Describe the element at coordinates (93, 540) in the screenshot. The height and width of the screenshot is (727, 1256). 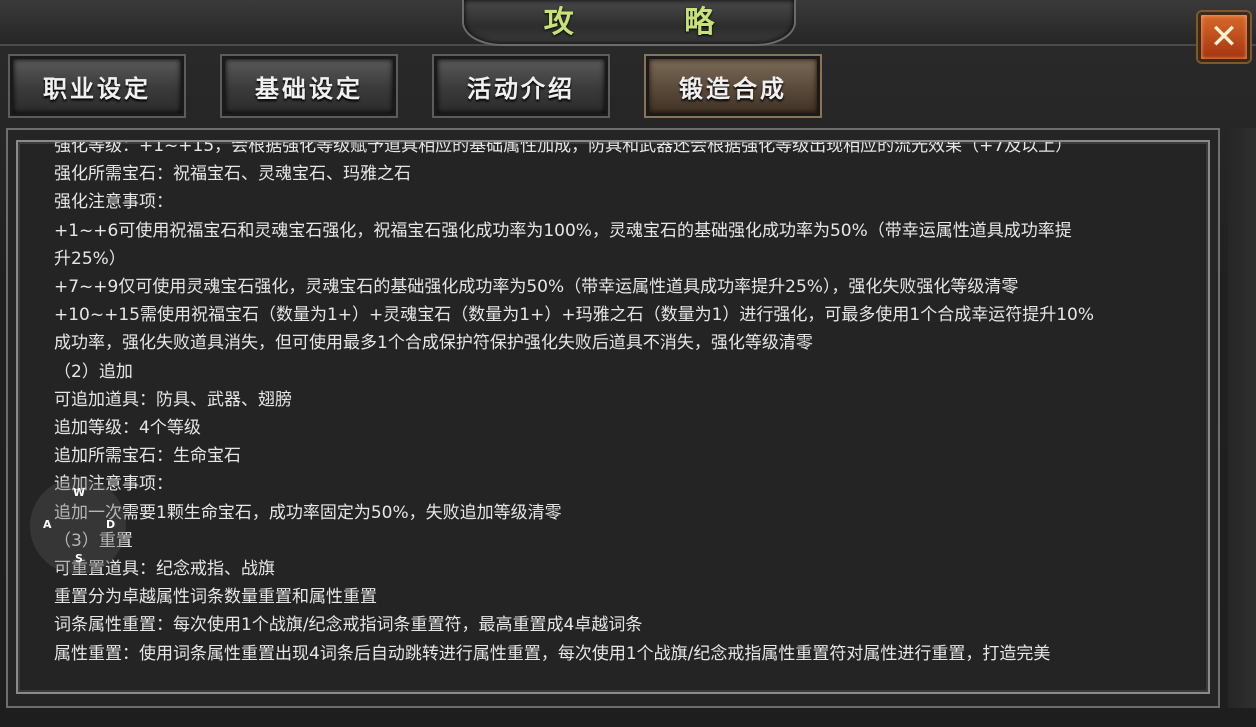
I see `guide-line: （3）重置` at that location.